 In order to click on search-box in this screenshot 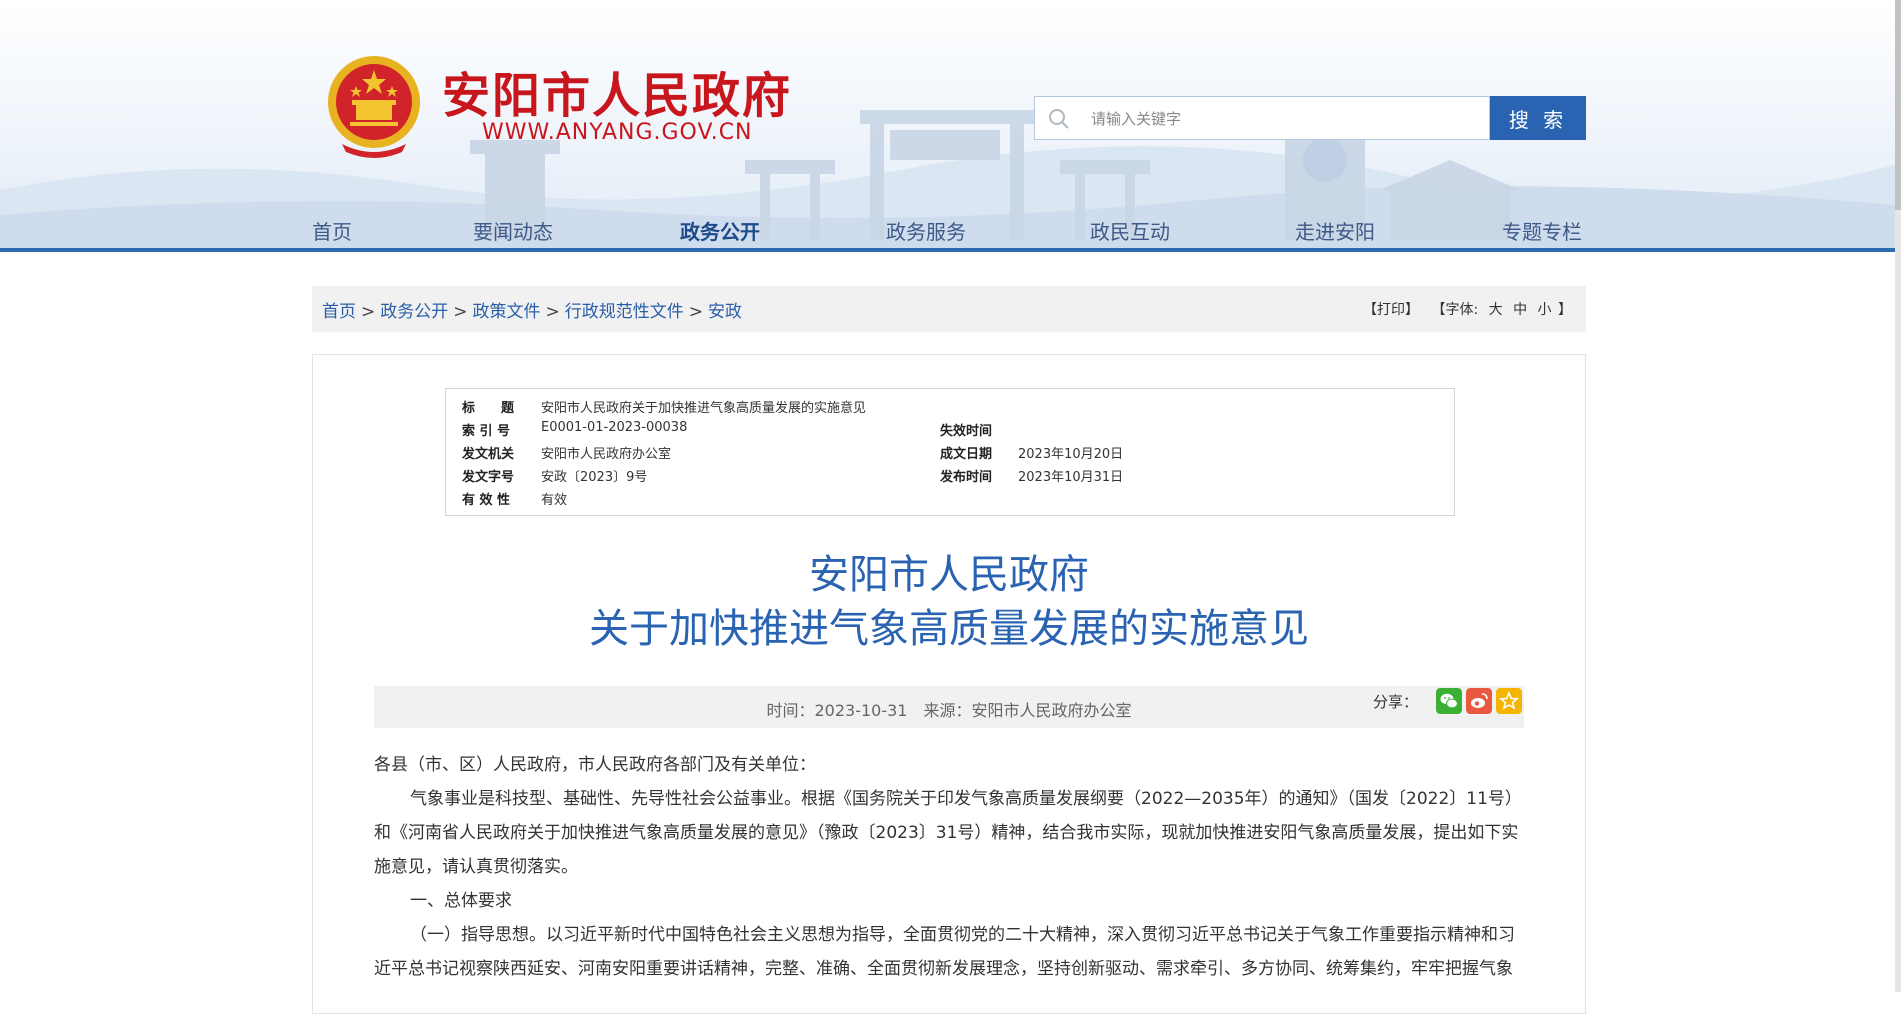, I will do `click(1262, 118)`.